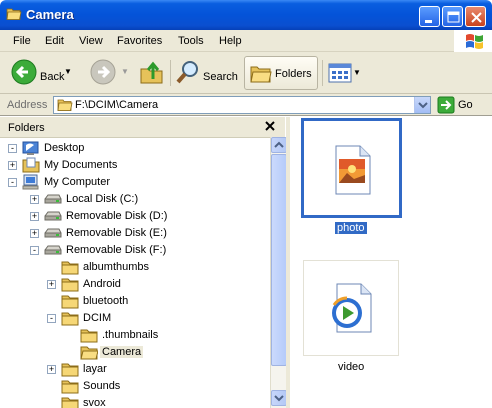  I want to click on media-file-icon, so click(352, 308).